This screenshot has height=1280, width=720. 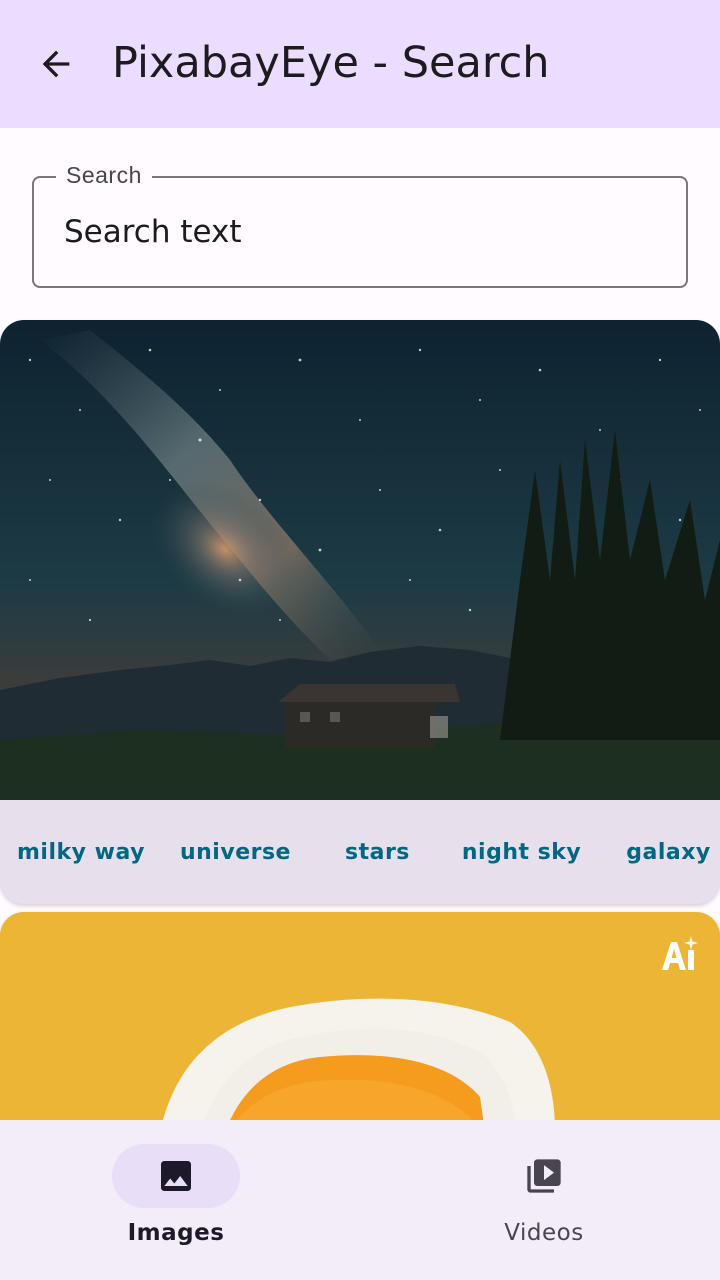 I want to click on nav-item-videos: Videos, so click(x=540, y=1200).